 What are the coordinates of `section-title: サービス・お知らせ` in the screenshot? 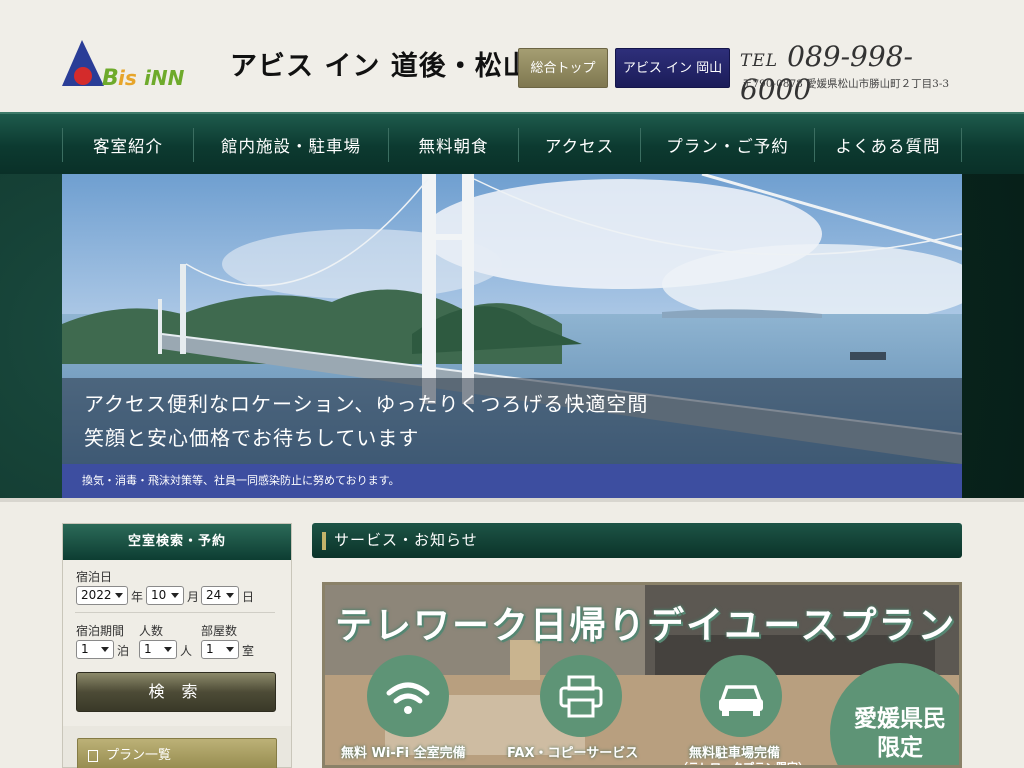 It's located at (406, 540).